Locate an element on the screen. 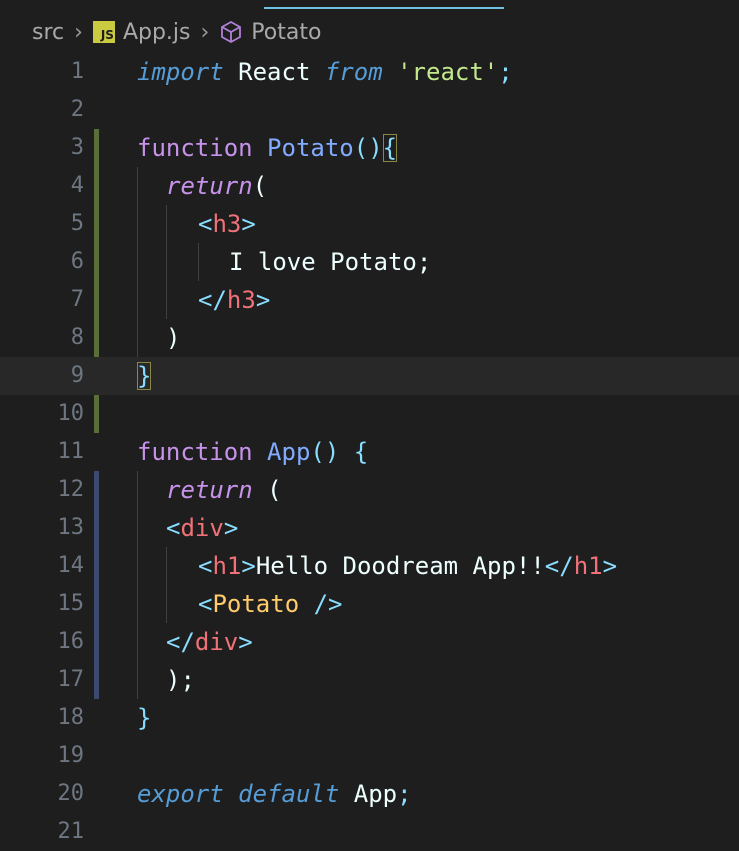  code-line: 11 function App() { is located at coordinates (369, 452).